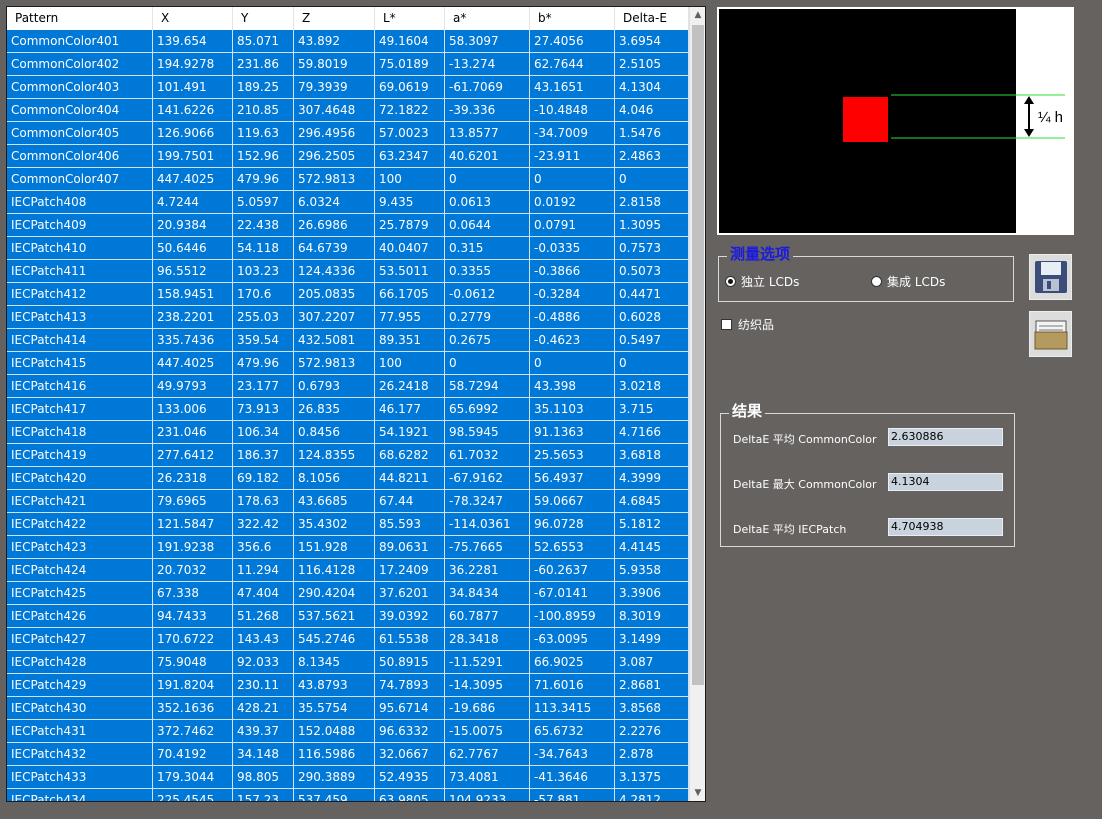 The width and height of the screenshot is (1102, 819). I want to click on table-cell: 290.3889, so click(334, 777).